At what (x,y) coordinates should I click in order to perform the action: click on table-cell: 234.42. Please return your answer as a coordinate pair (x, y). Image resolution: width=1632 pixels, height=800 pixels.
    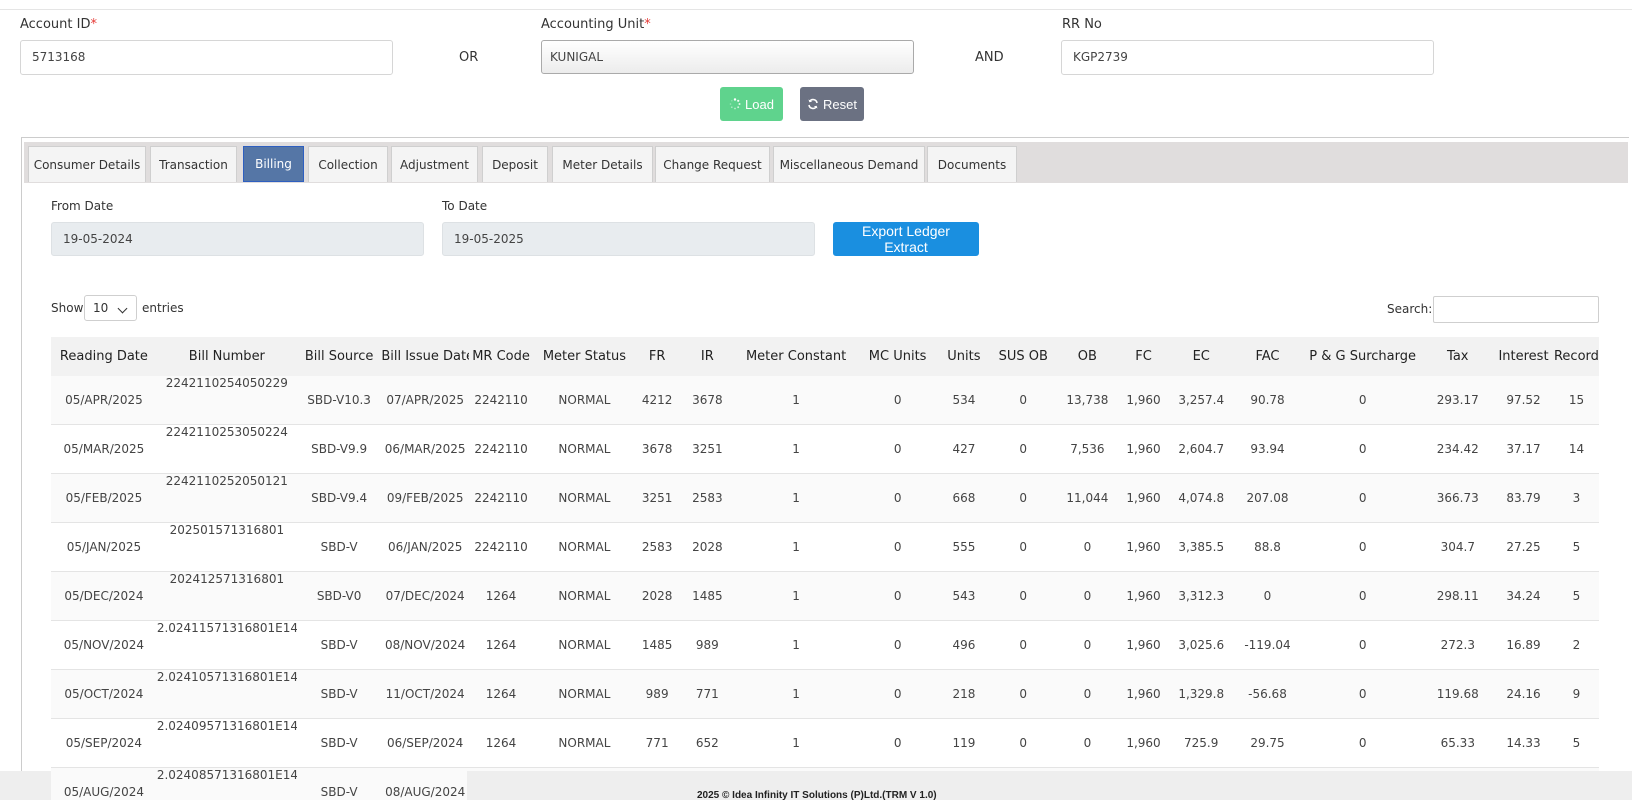
    Looking at the image, I should click on (1458, 449).